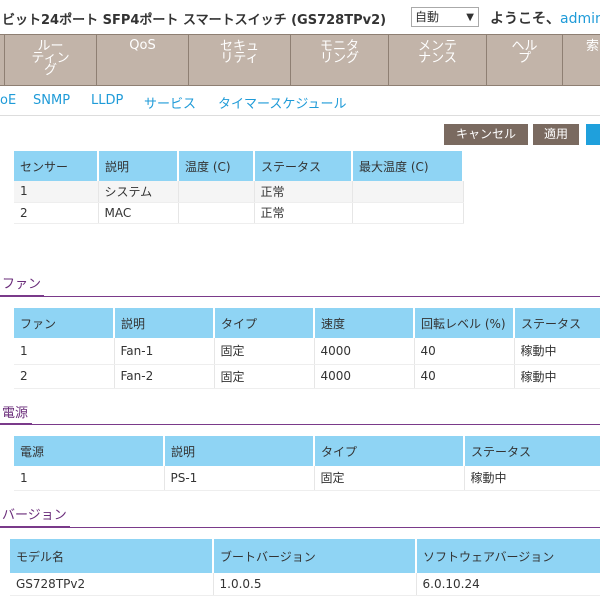  Describe the element at coordinates (56, 166) in the screenshot. I see `column-header: センサー` at that location.